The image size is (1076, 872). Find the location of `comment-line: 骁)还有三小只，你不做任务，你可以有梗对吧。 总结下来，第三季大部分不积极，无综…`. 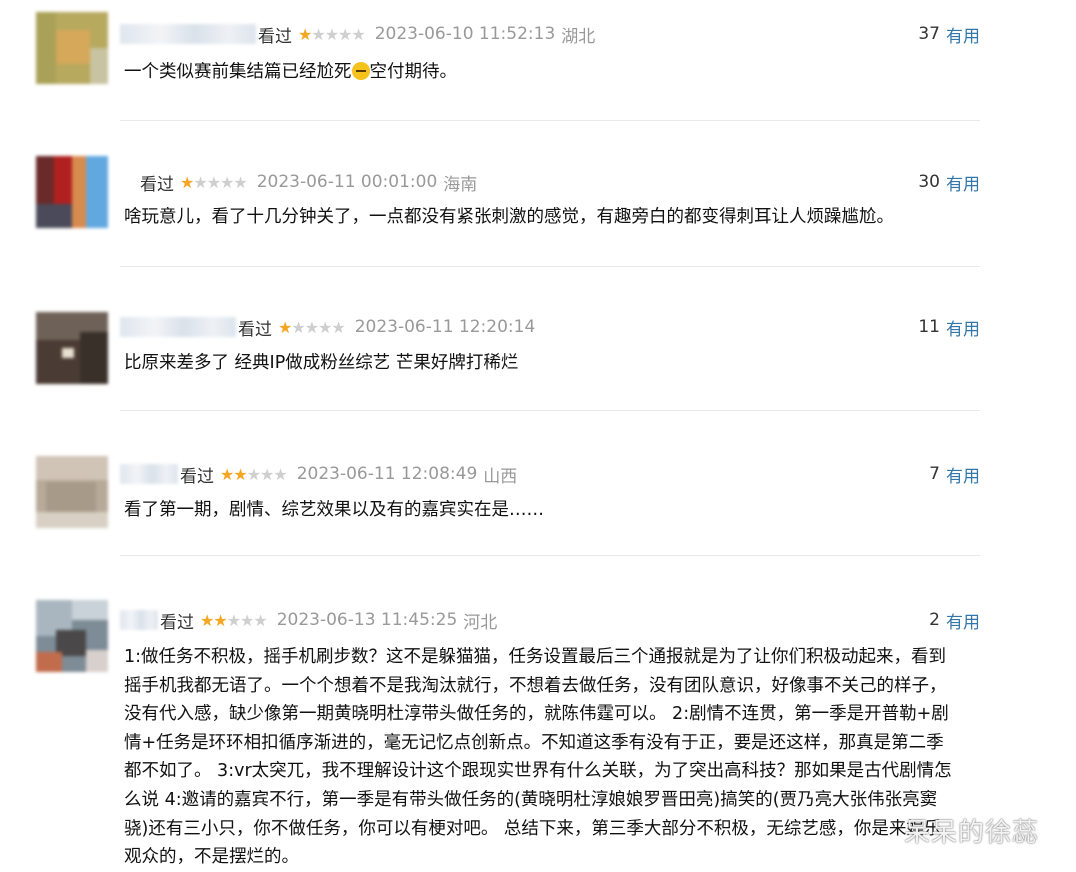

comment-line: 骁)还有三小只，你不做任务，你可以有梗对吧。 总结下来，第三季大部分不积极，无综… is located at coordinates (533, 828).